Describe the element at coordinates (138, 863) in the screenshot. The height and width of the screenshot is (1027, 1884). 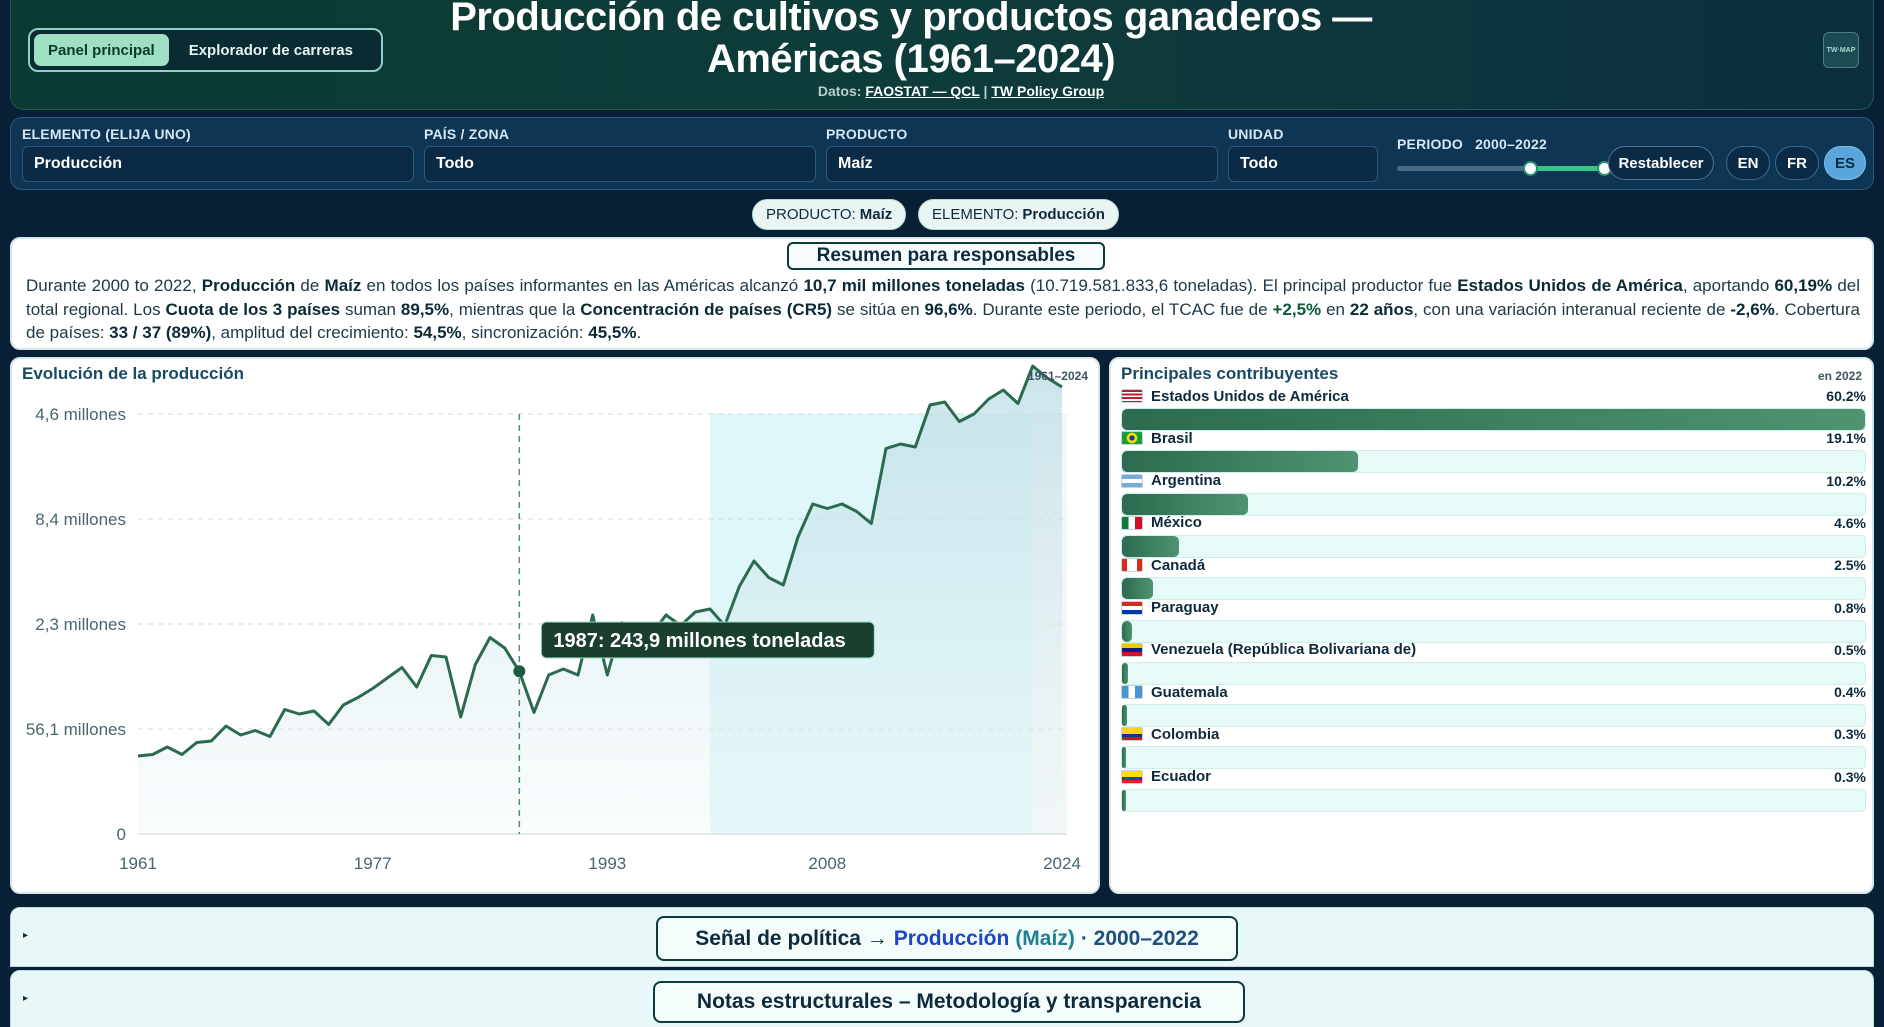
I see `x-tick-label: 1961` at that location.